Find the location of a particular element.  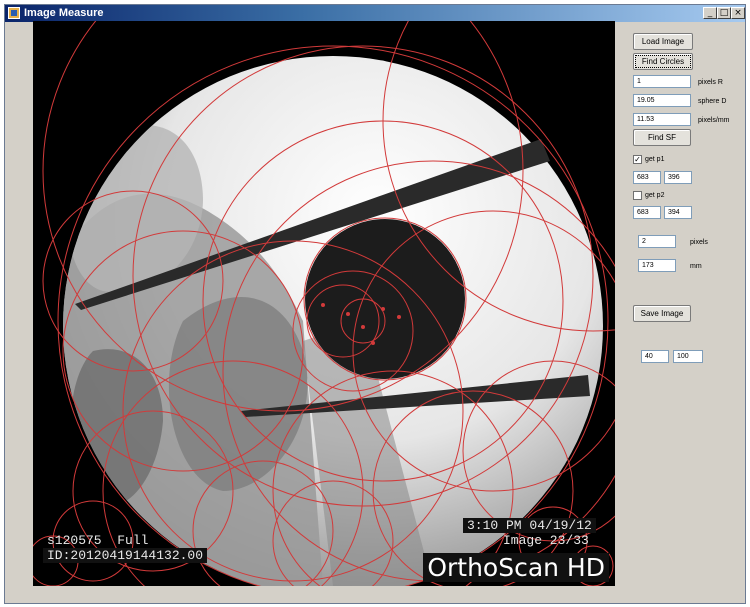

load-image-button: Load Image is located at coordinates (663, 41).